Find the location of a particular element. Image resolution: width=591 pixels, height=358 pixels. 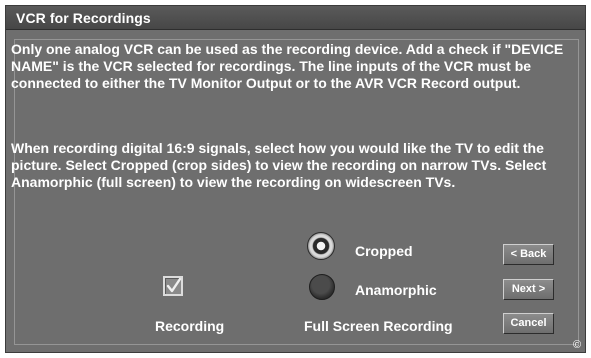

copyright-mark: © is located at coordinates (577, 345).